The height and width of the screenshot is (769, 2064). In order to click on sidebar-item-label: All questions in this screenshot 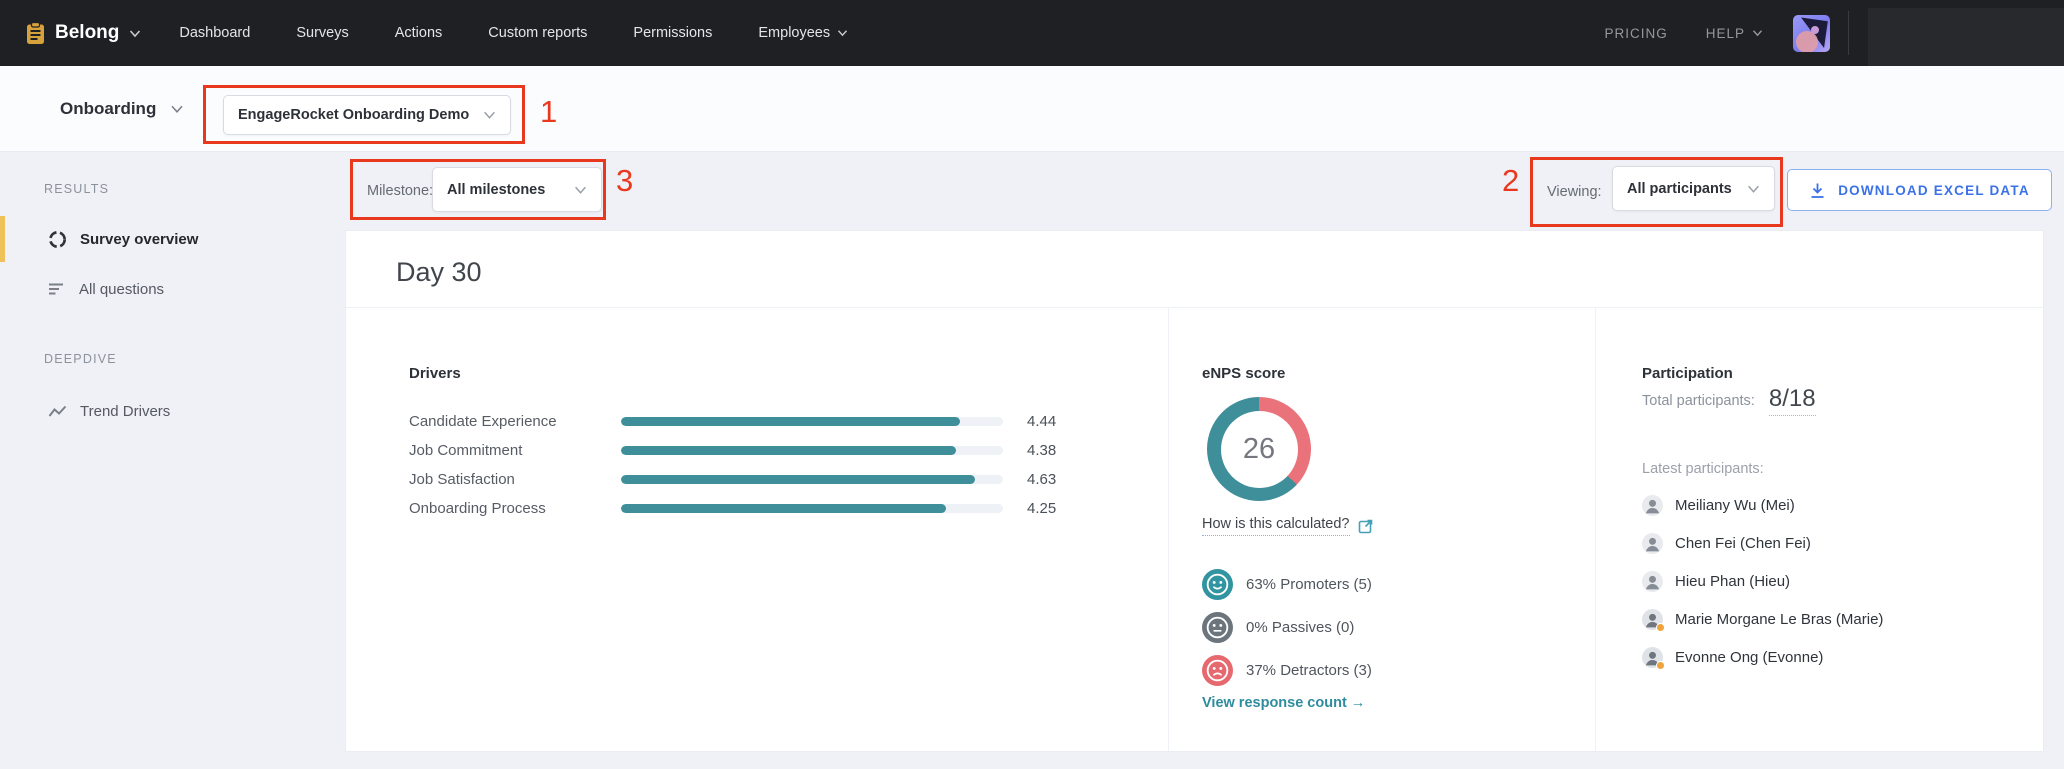, I will do `click(122, 289)`.